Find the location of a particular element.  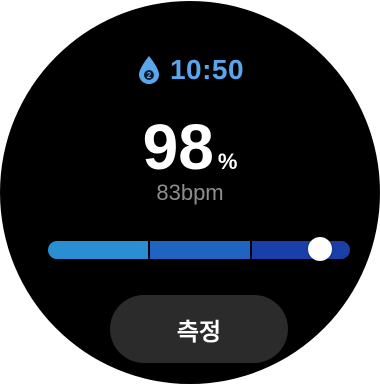

spo2-unit: % is located at coordinates (227, 161).